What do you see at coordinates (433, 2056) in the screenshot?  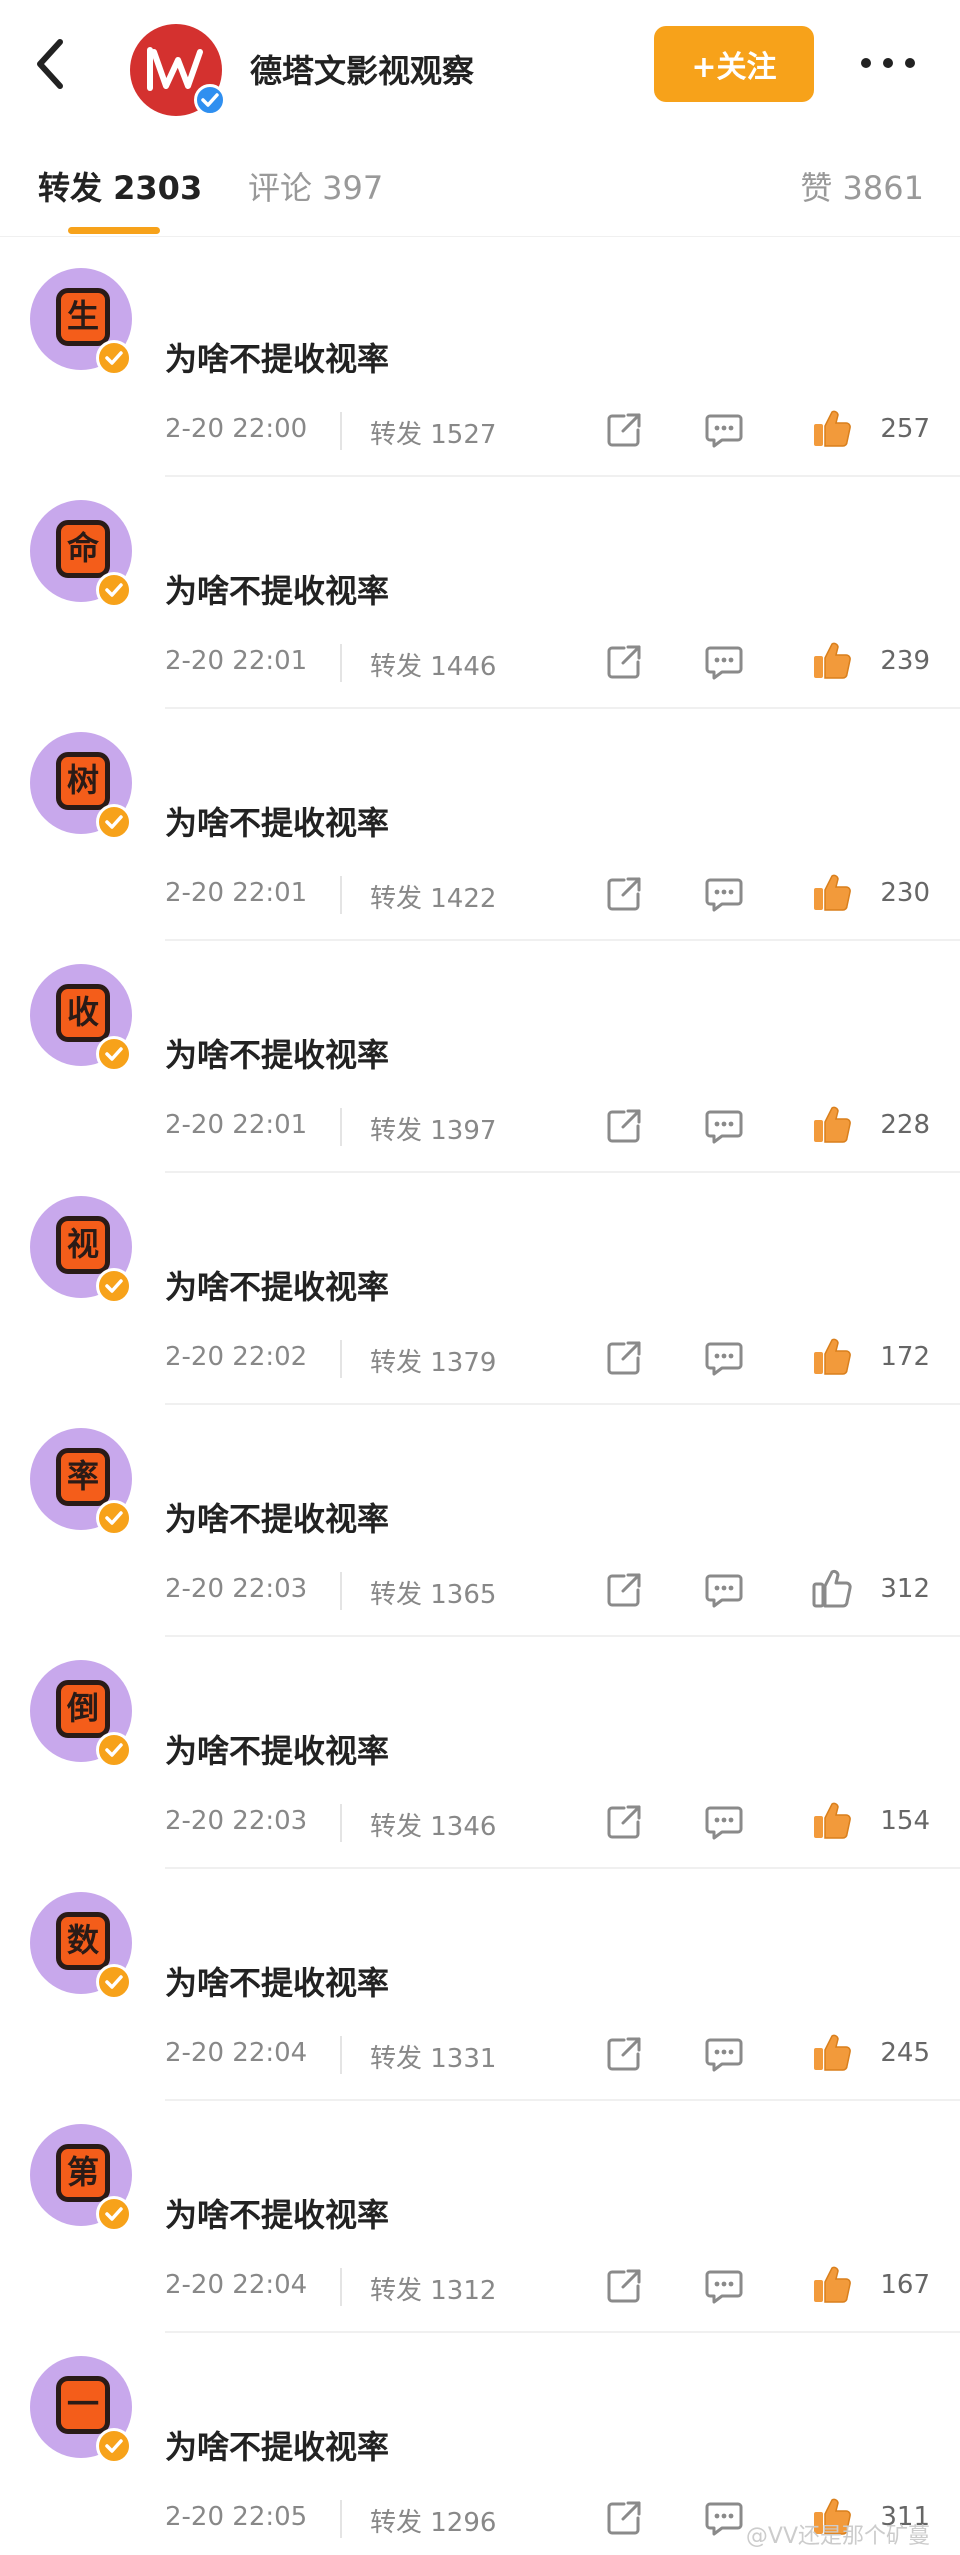 I see `repost-count: 转发 1331` at bounding box center [433, 2056].